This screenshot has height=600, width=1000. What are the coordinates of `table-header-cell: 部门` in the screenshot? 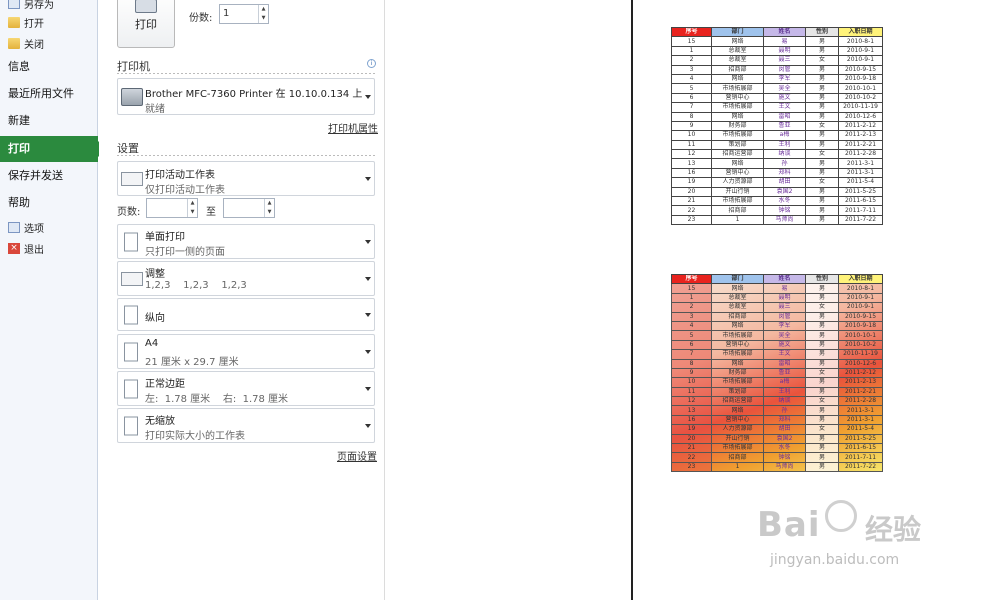 It's located at (737, 279).